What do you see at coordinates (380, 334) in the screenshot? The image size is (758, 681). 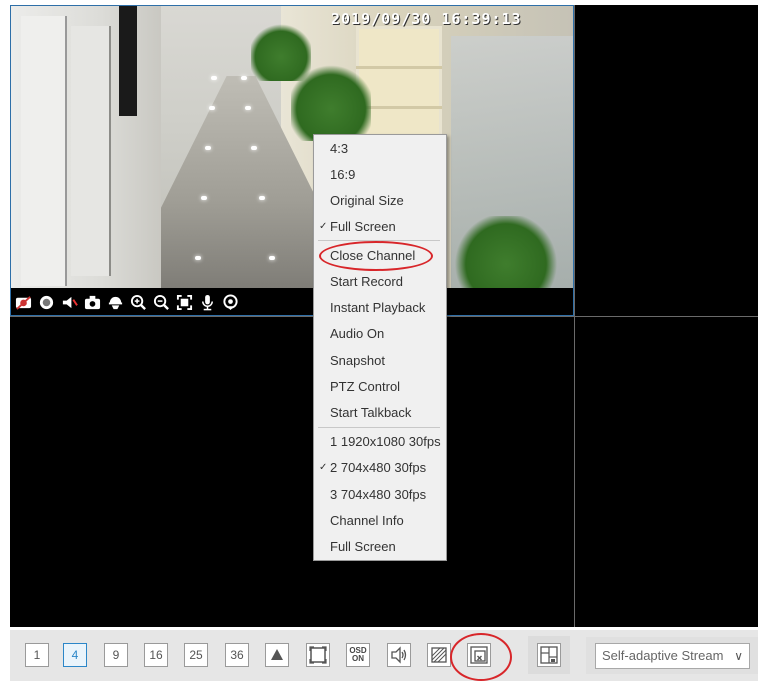 I see `menu-item-audio-on: Audio On` at bounding box center [380, 334].